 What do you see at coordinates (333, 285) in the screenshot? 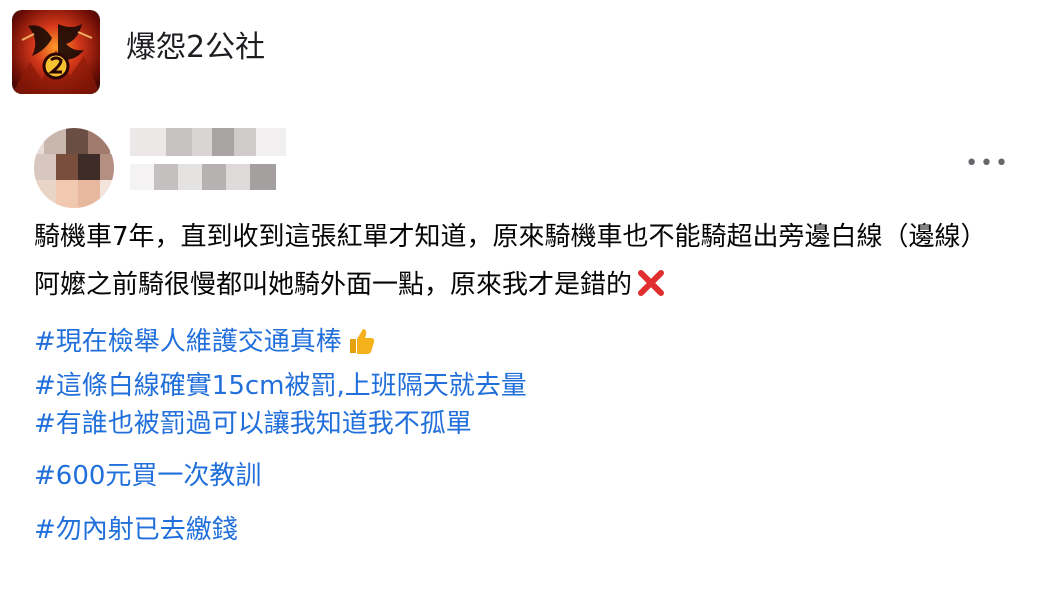
I see `post-paragraph-text: 阿嬤之前騎很慢都叫她騎外面一點，原來我才是錯的` at bounding box center [333, 285].